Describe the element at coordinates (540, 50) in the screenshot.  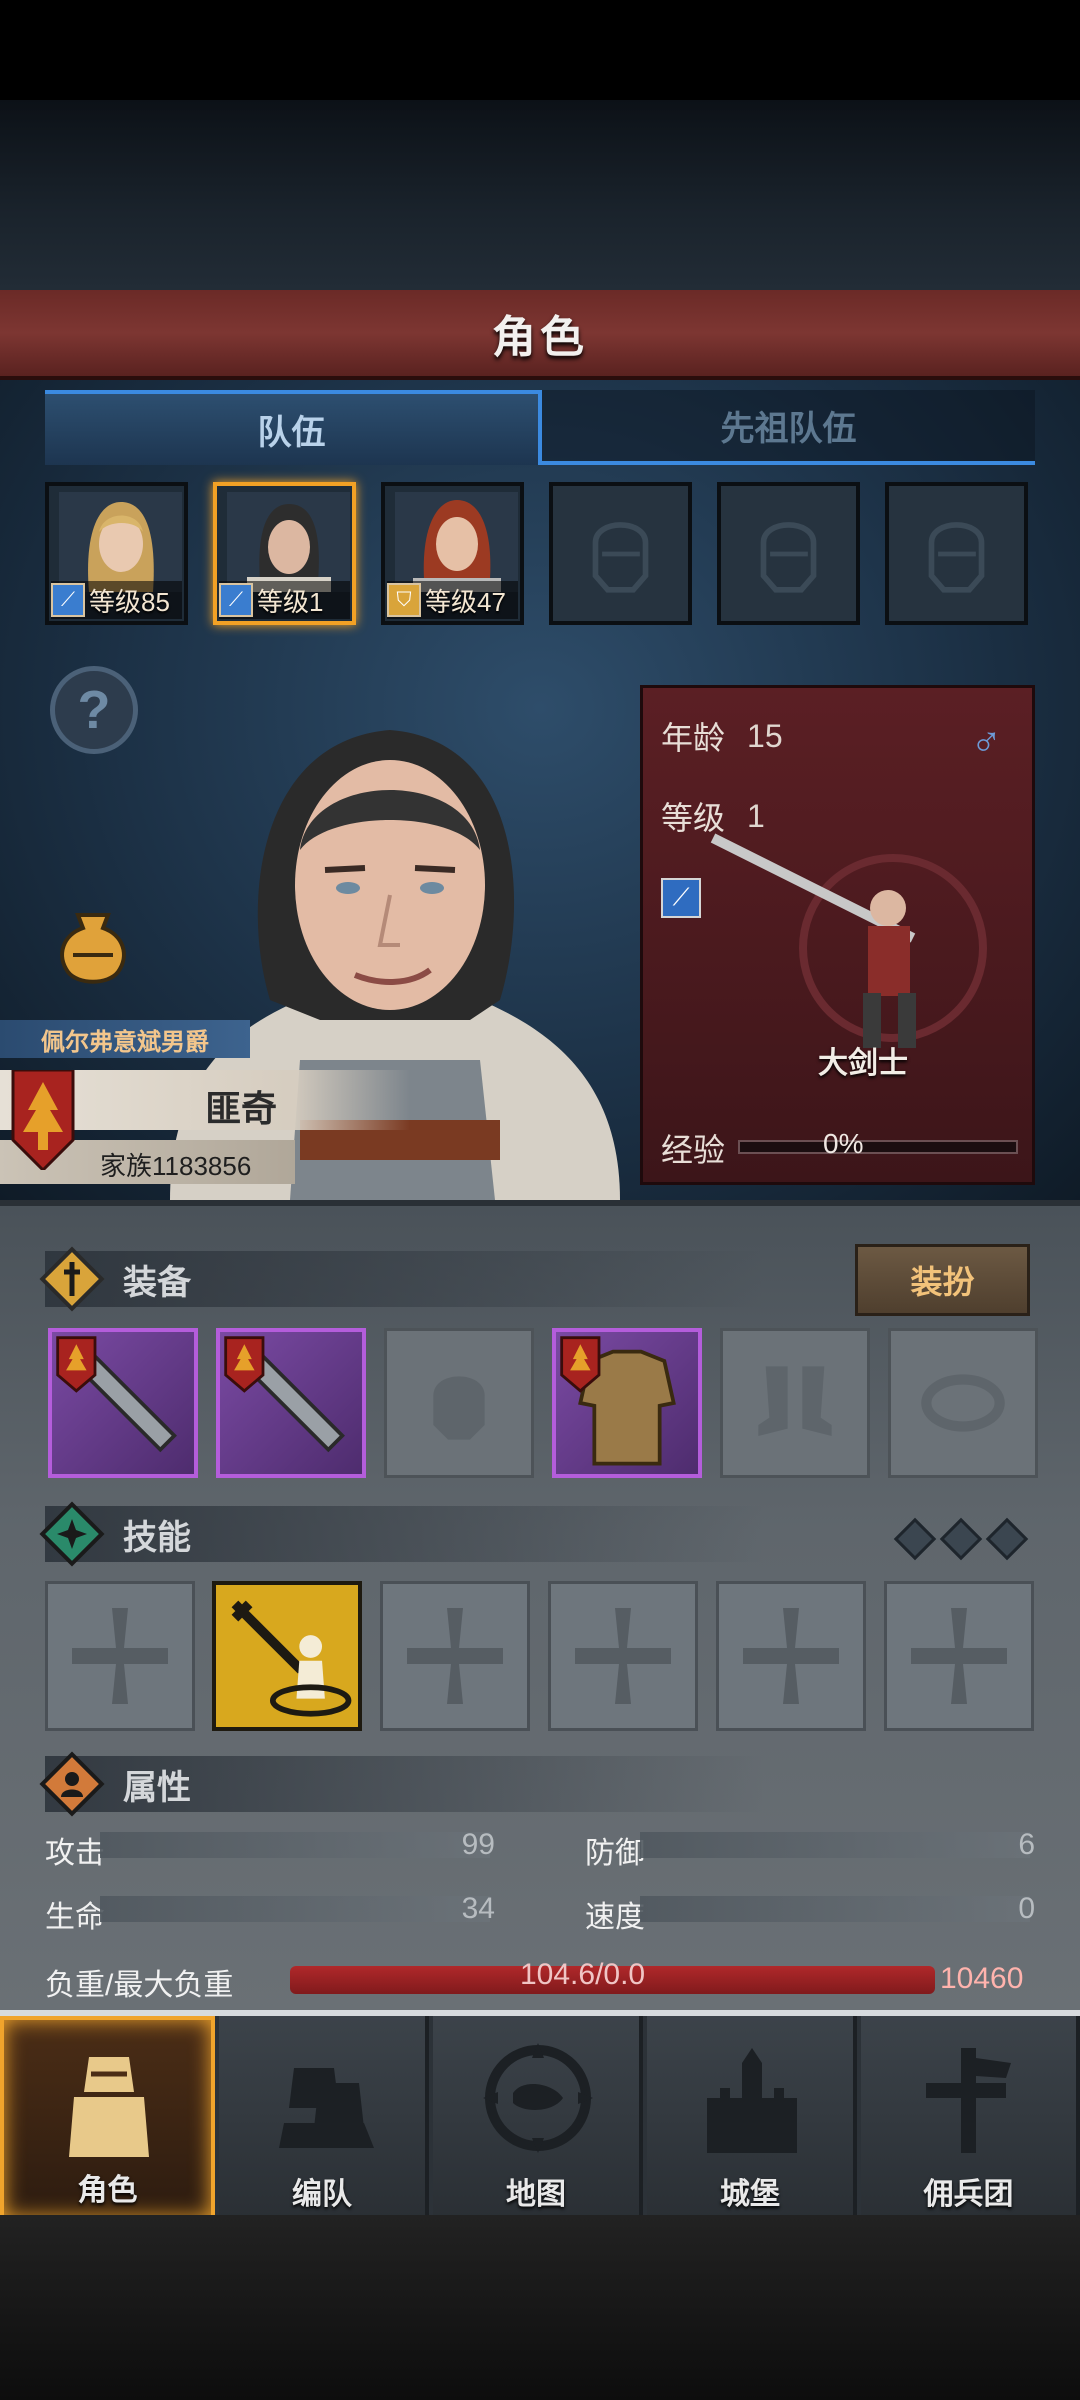
I see `status-bar` at that location.